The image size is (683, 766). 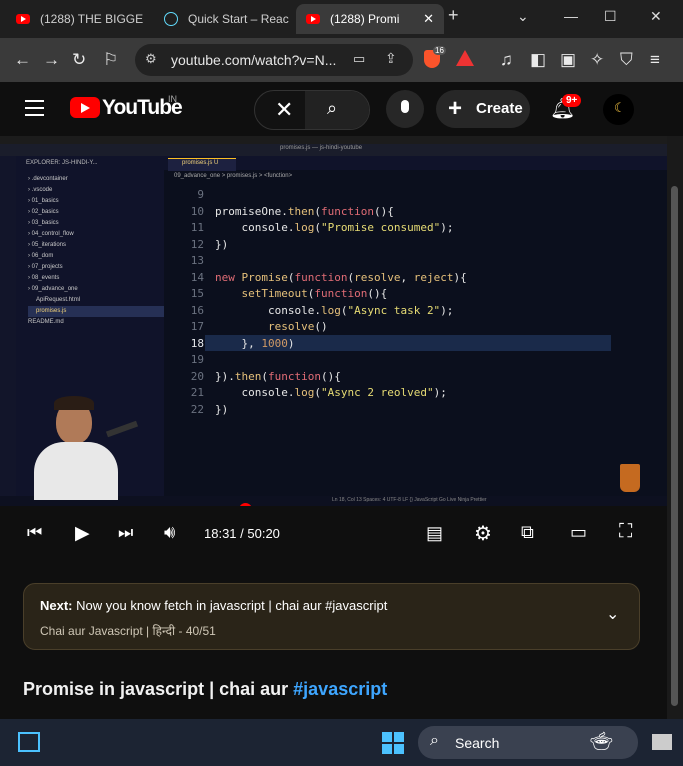 What do you see at coordinates (158, 689) in the screenshot?
I see `video-title-text: Promise in javascript | chai aur` at bounding box center [158, 689].